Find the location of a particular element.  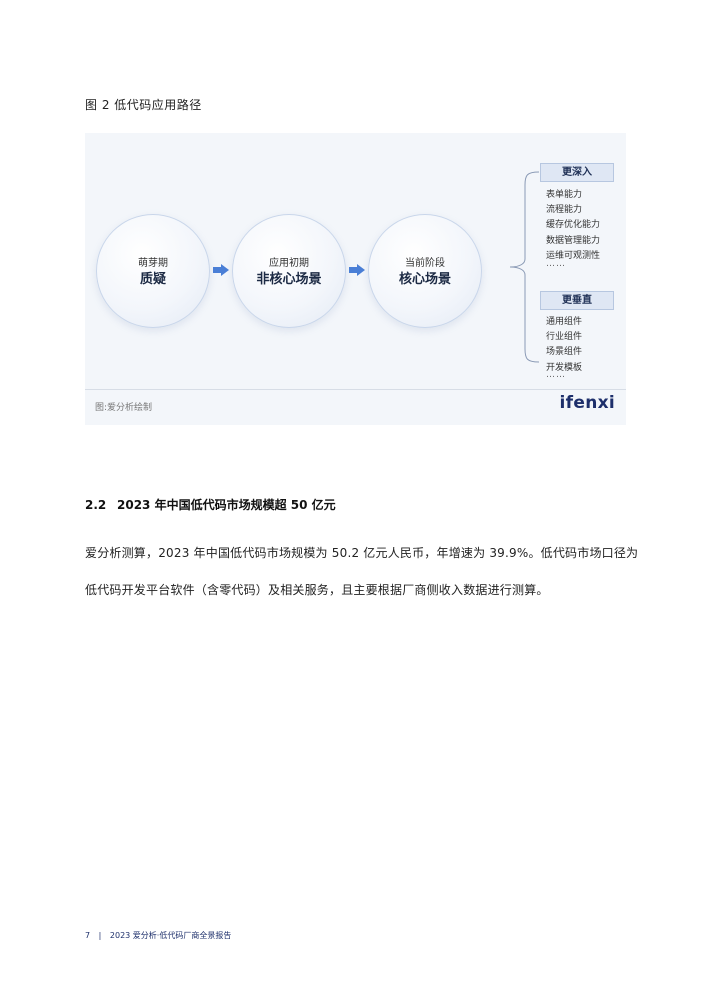

figure-source: 图:爱分析绘制 is located at coordinates (124, 408).